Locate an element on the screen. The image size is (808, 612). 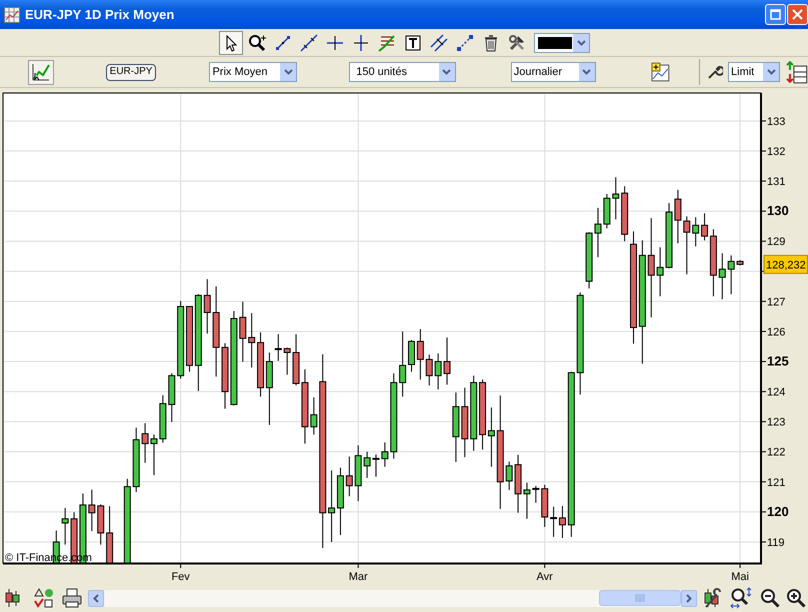
interval-dropdown: Journalier is located at coordinates (553, 72).